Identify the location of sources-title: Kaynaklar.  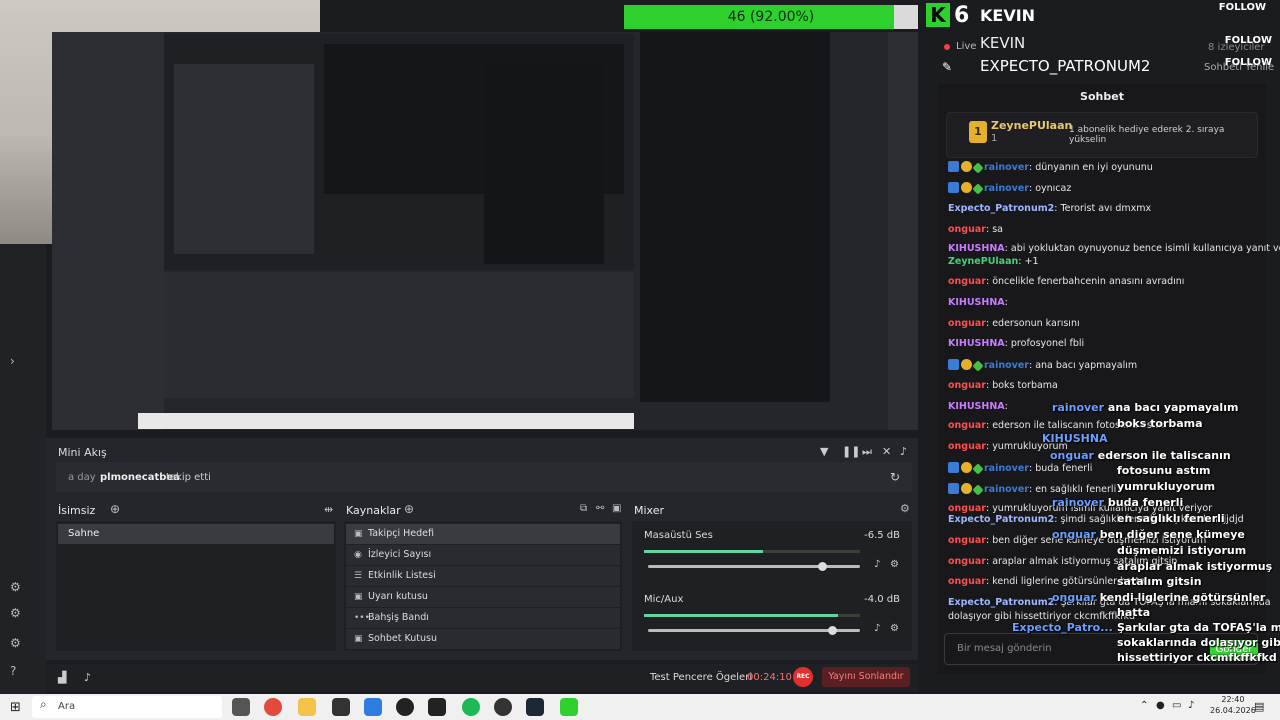
(373, 510).